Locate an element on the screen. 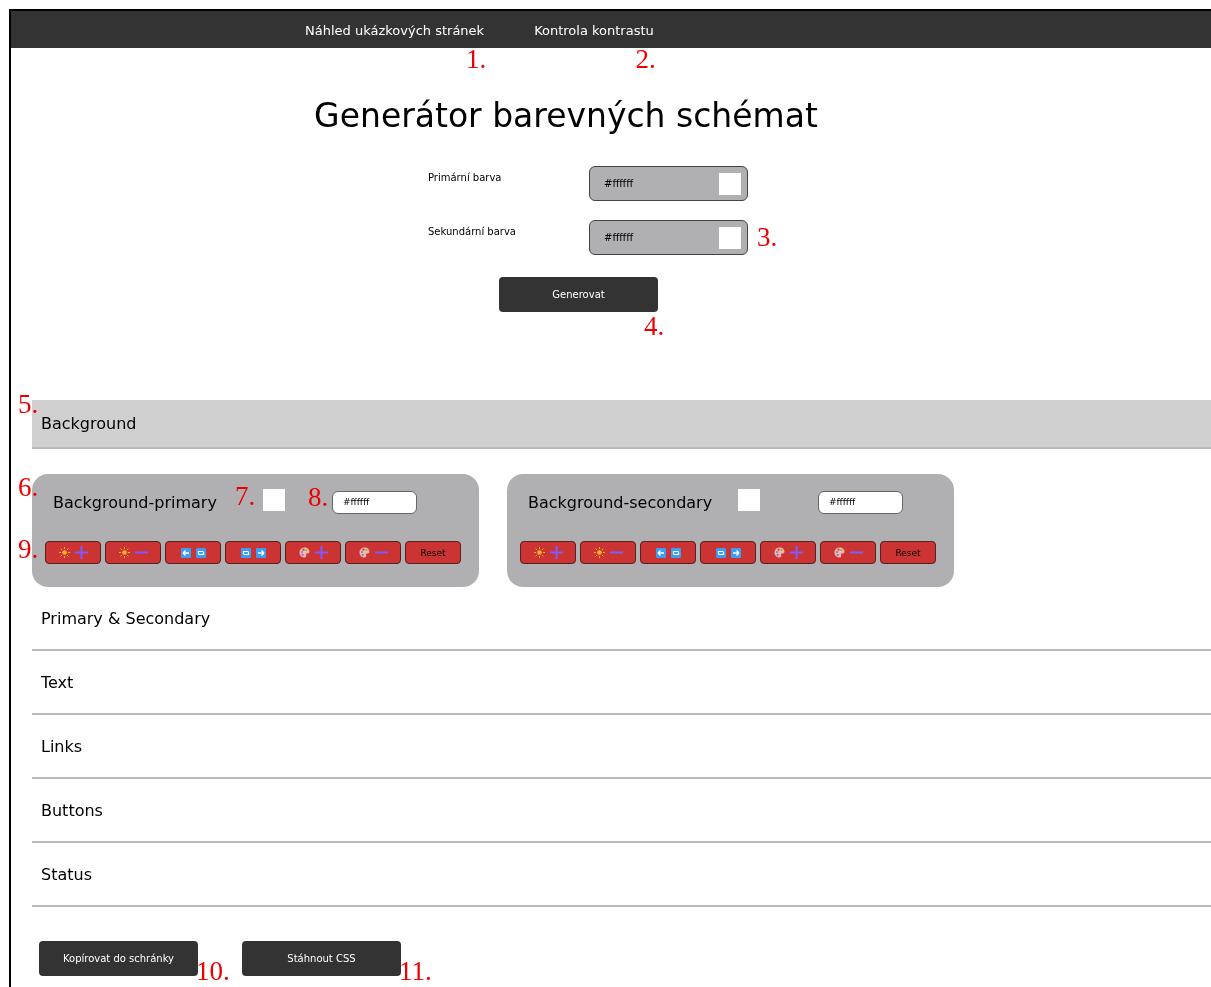  annotation-number: 7. is located at coordinates (245, 497).